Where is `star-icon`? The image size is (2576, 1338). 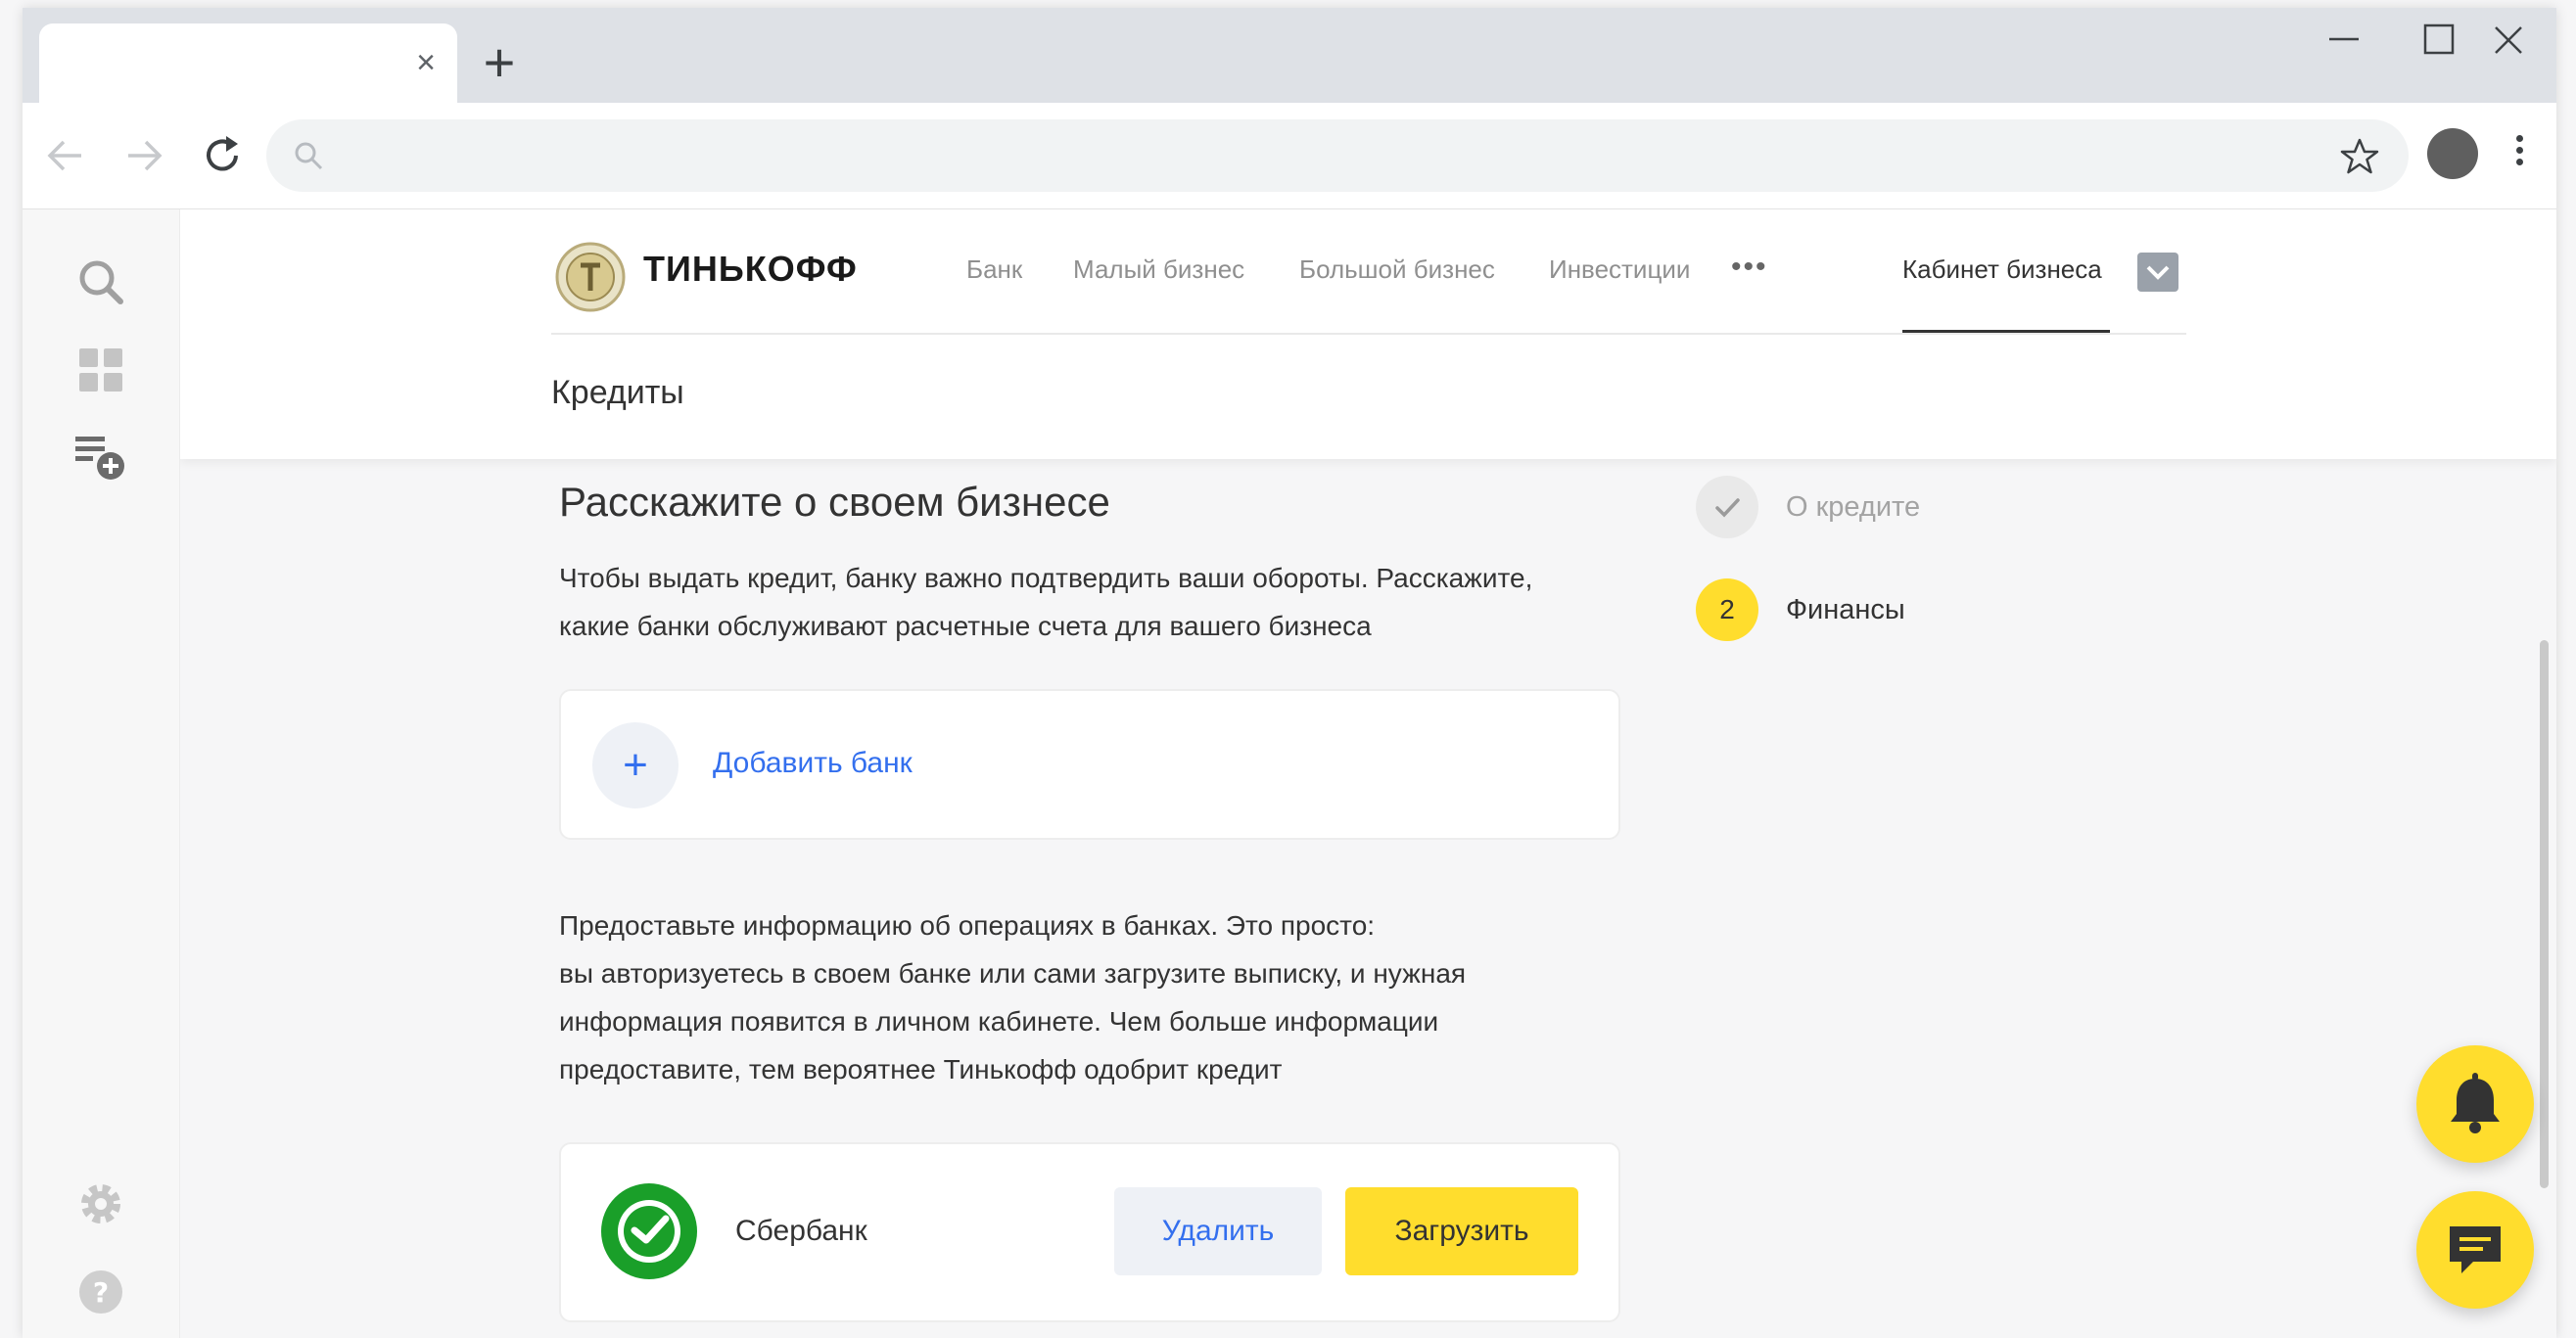 star-icon is located at coordinates (2360, 156).